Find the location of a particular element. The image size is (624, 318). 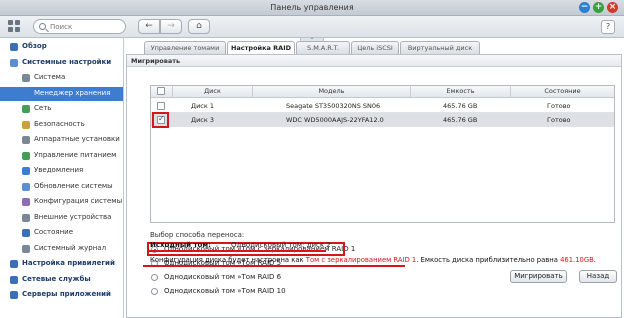

search-icon is located at coordinates (42, 26).